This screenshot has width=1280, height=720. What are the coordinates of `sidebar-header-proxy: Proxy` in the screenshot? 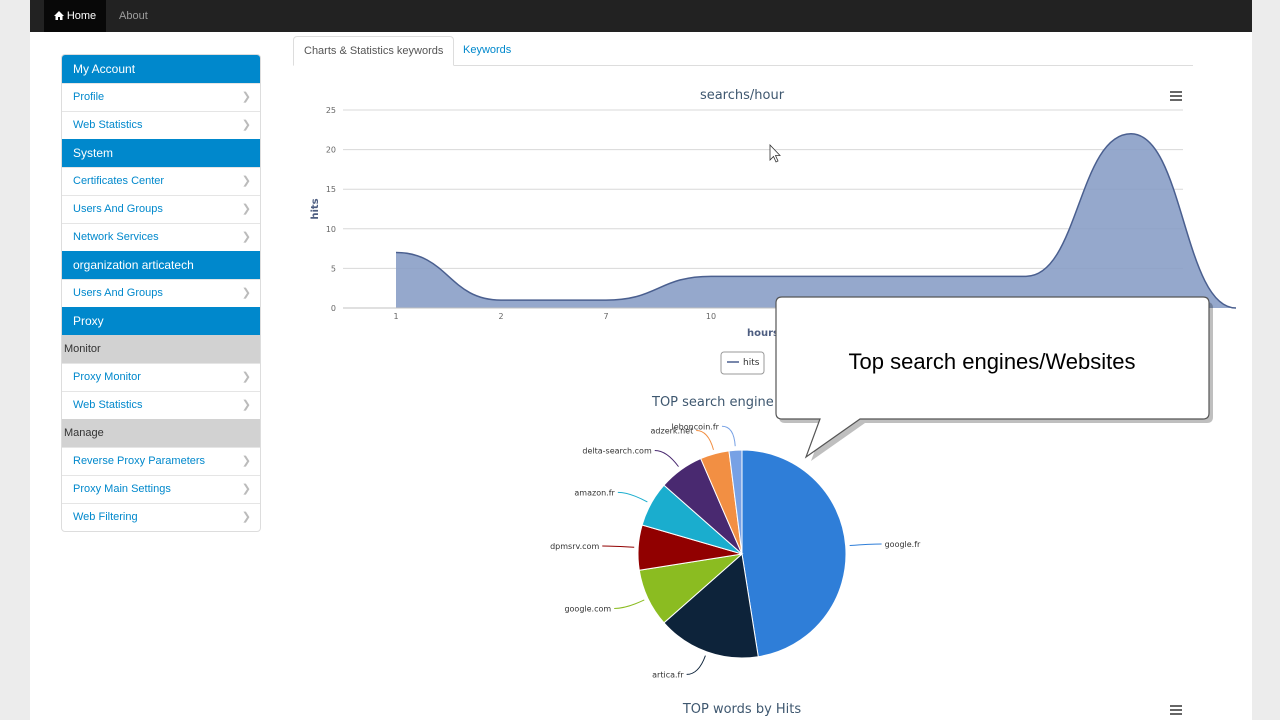 It's located at (161, 321).